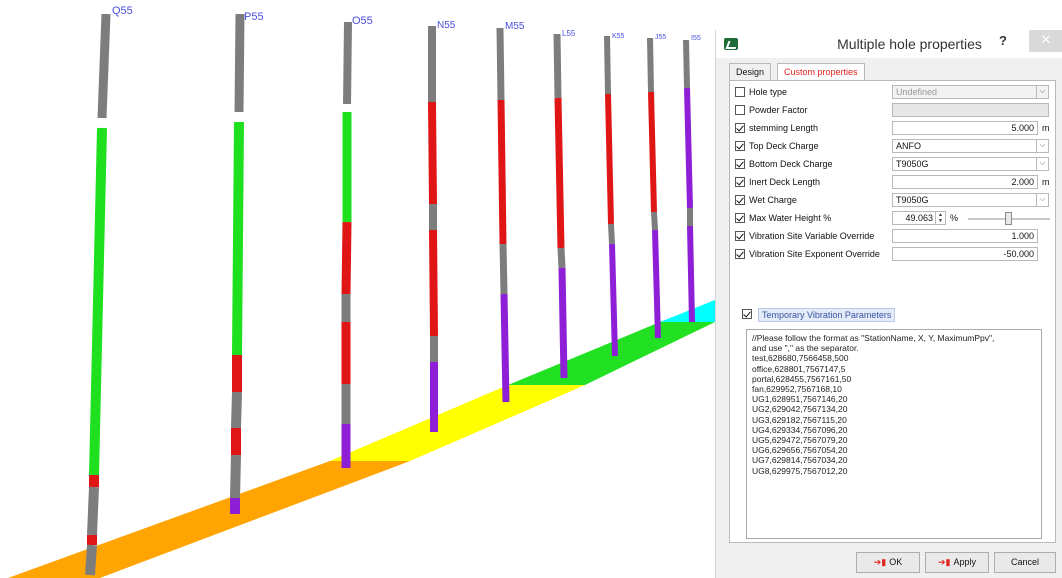  What do you see at coordinates (970, 110) in the screenshot?
I see `powder-factor-input` at bounding box center [970, 110].